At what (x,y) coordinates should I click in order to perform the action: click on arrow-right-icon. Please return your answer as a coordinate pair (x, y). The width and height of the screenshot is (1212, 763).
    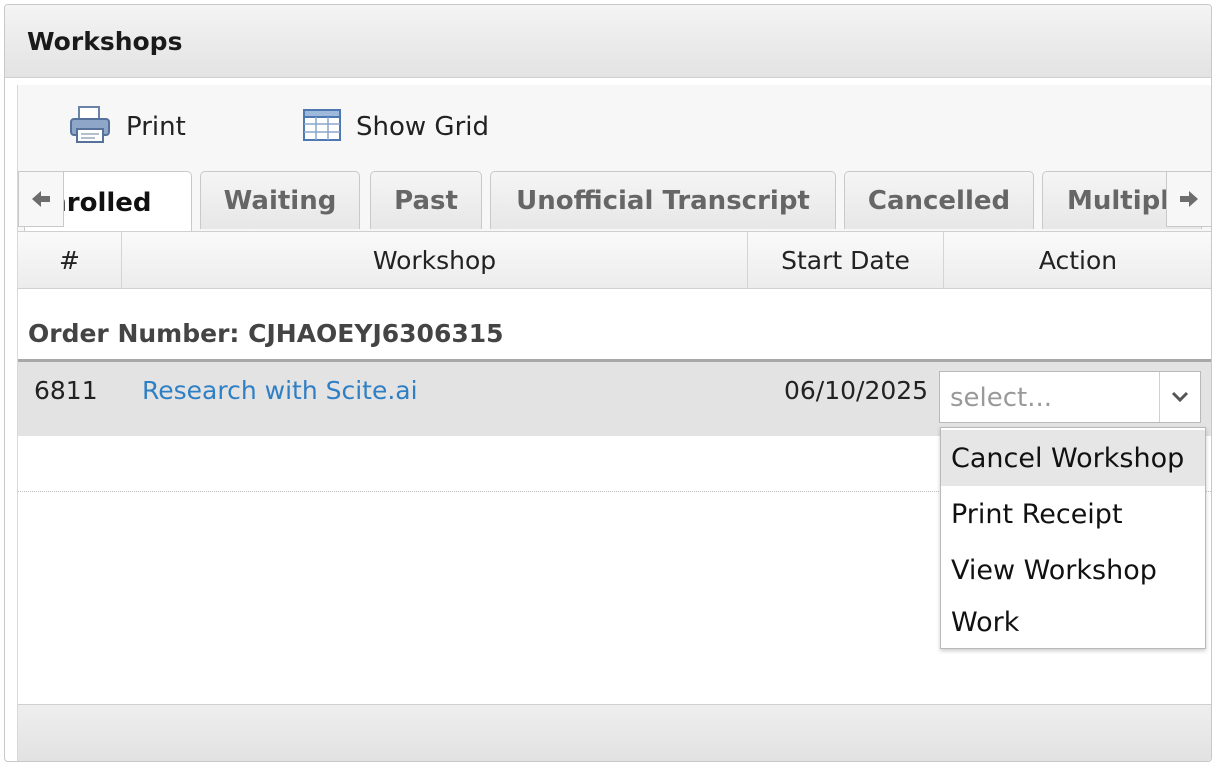
    Looking at the image, I should click on (1189, 199).